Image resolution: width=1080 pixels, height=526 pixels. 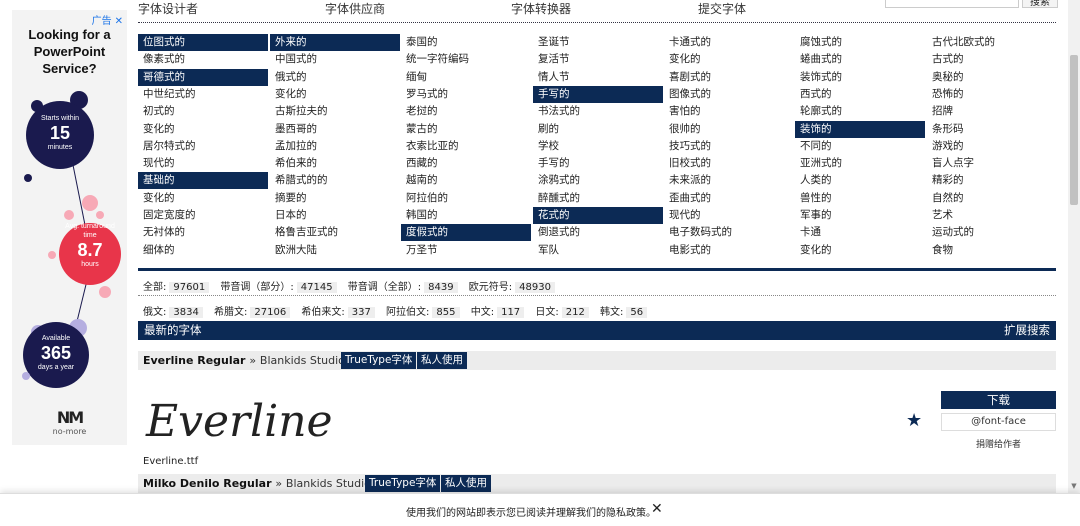 What do you see at coordinates (860, 146) in the screenshot?
I see `category-link: 不同的` at bounding box center [860, 146].